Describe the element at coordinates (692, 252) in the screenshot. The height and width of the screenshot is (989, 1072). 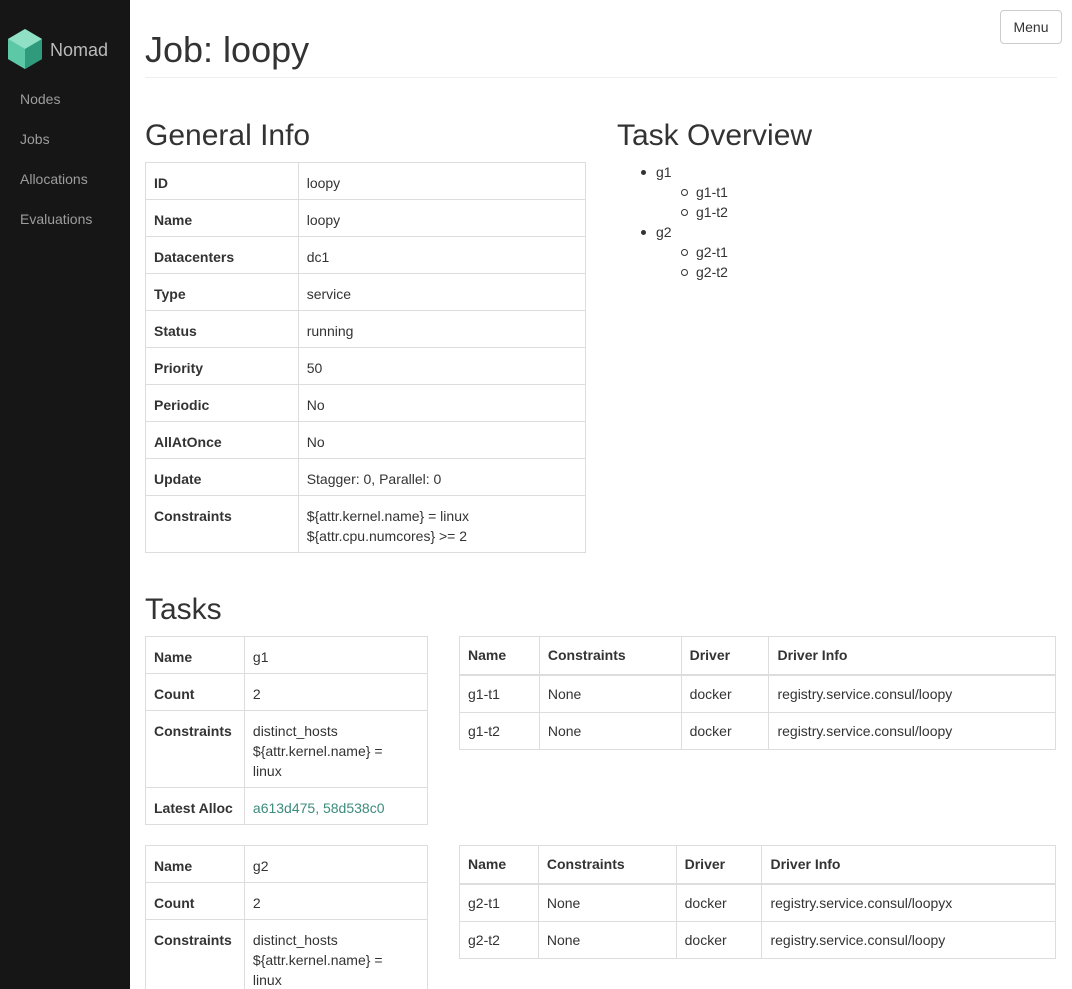
I see `list-item: g2-t1` at that location.